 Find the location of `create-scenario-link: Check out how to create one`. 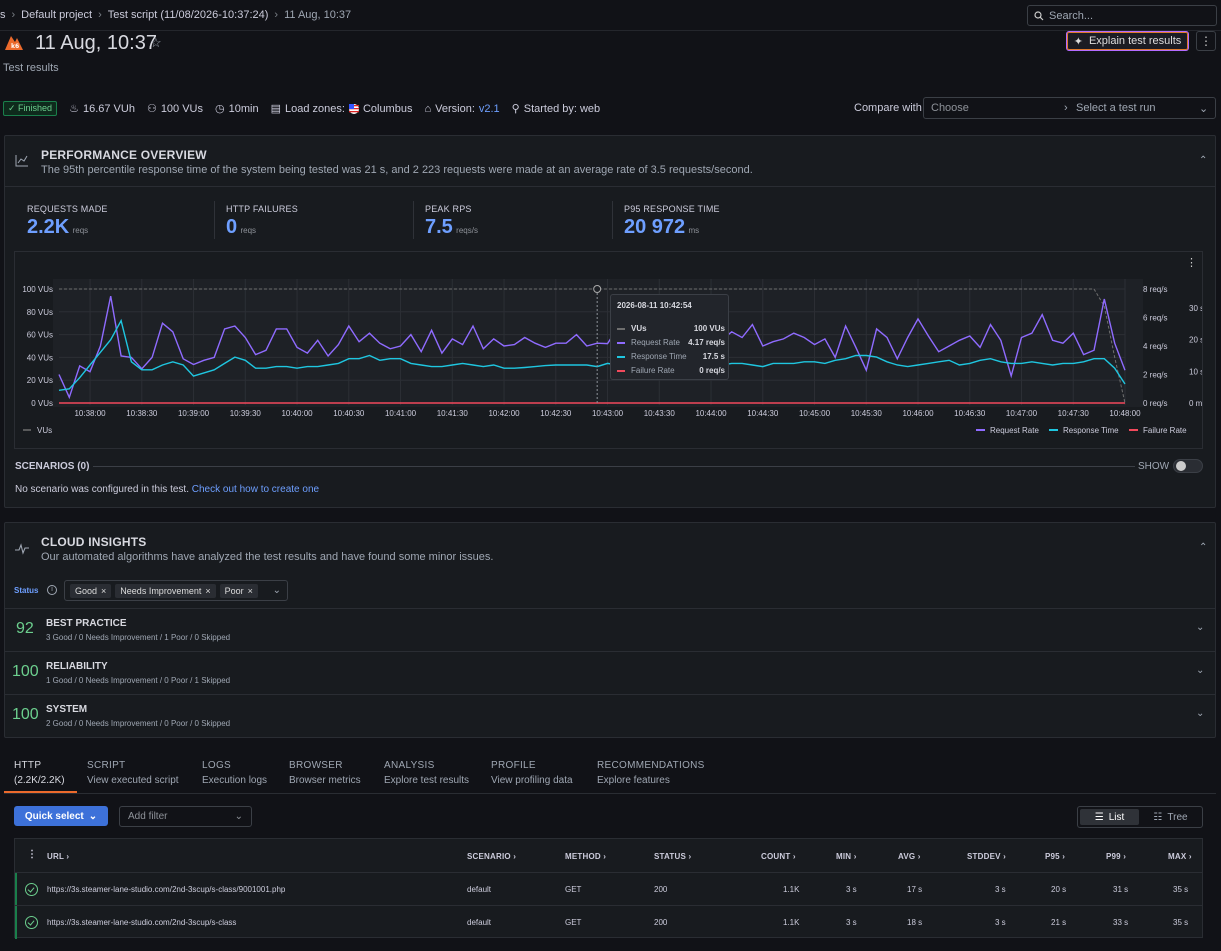

create-scenario-link: Check out how to create one is located at coordinates (255, 489).